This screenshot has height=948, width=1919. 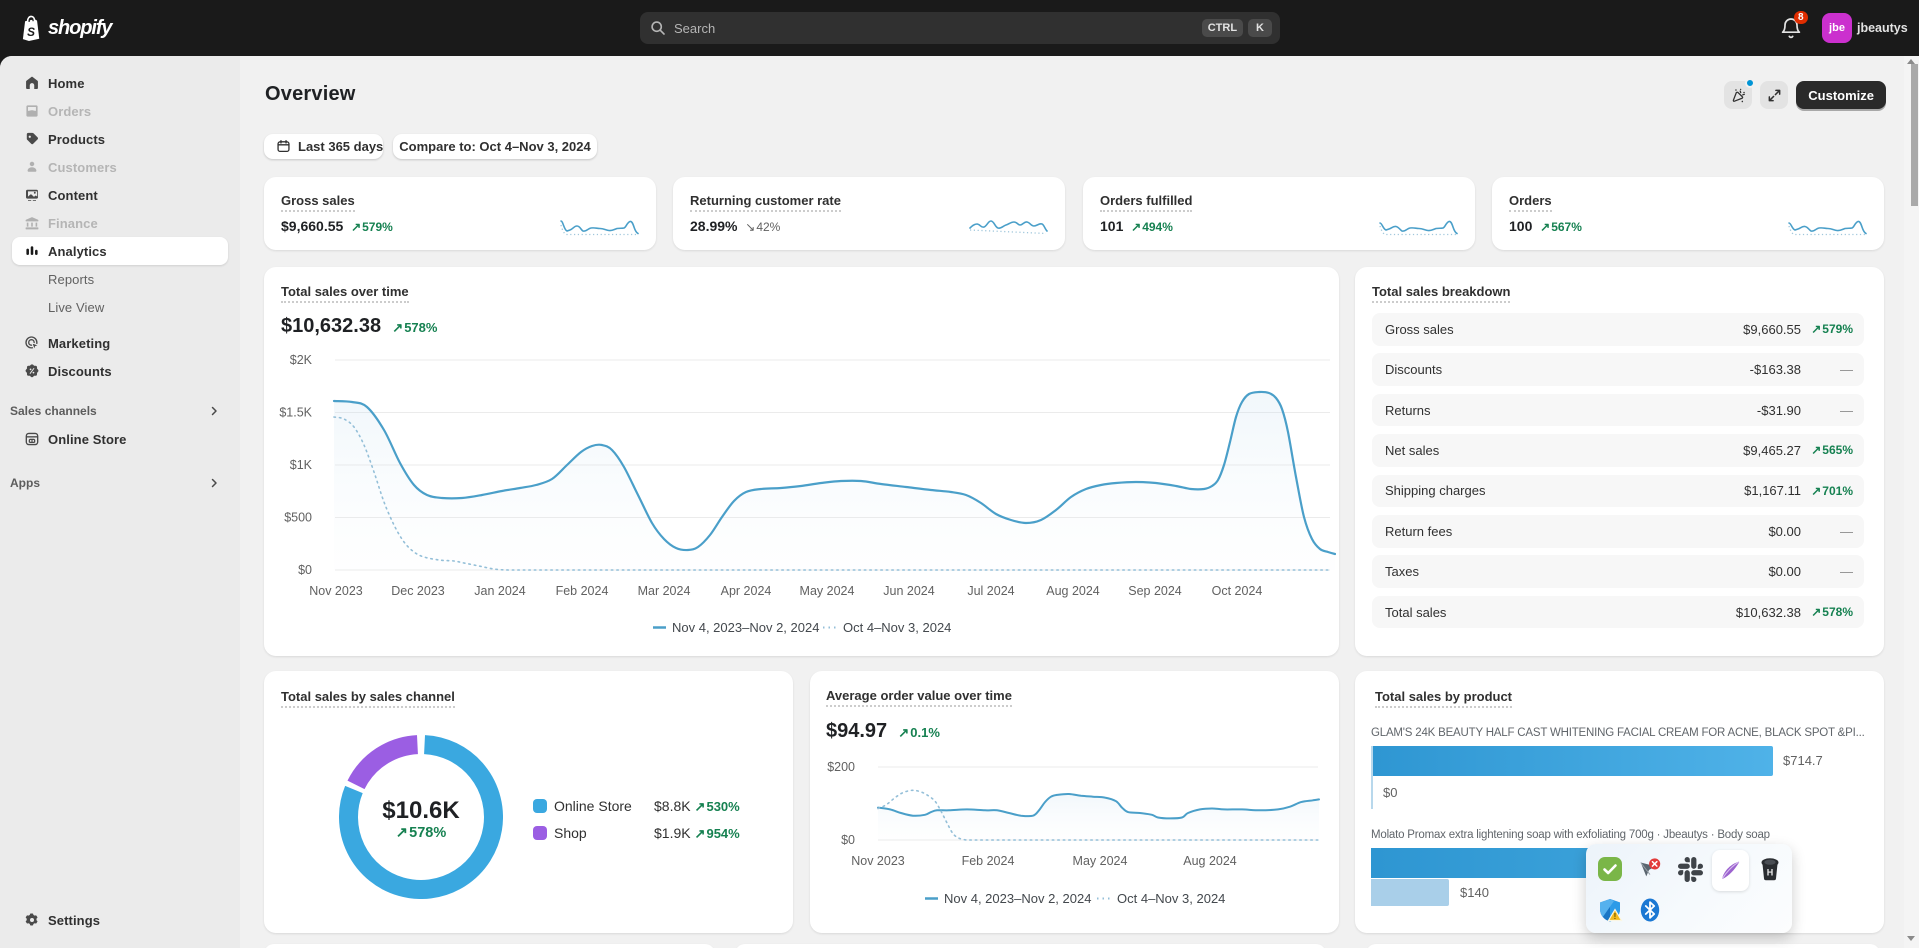 What do you see at coordinates (1237, 591) in the screenshot?
I see `svg-text: Oct 2024` at bounding box center [1237, 591].